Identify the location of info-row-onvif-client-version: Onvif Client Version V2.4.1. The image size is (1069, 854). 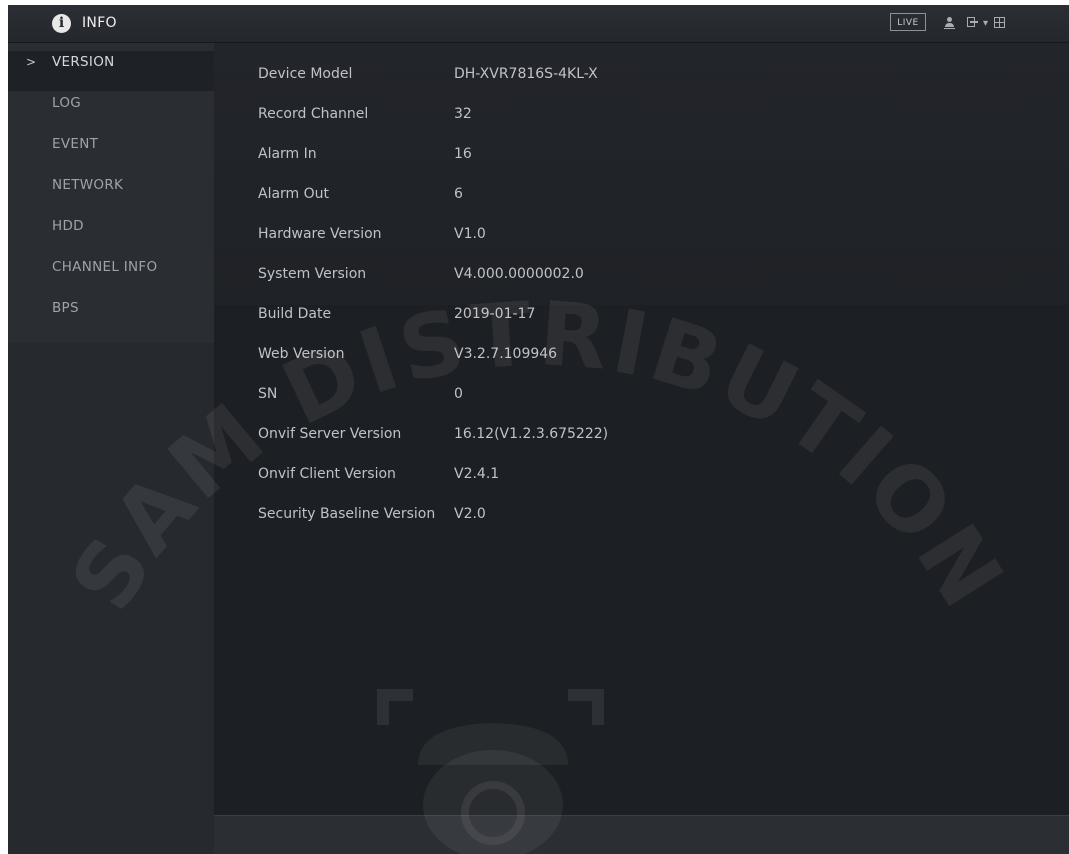
(608, 477).